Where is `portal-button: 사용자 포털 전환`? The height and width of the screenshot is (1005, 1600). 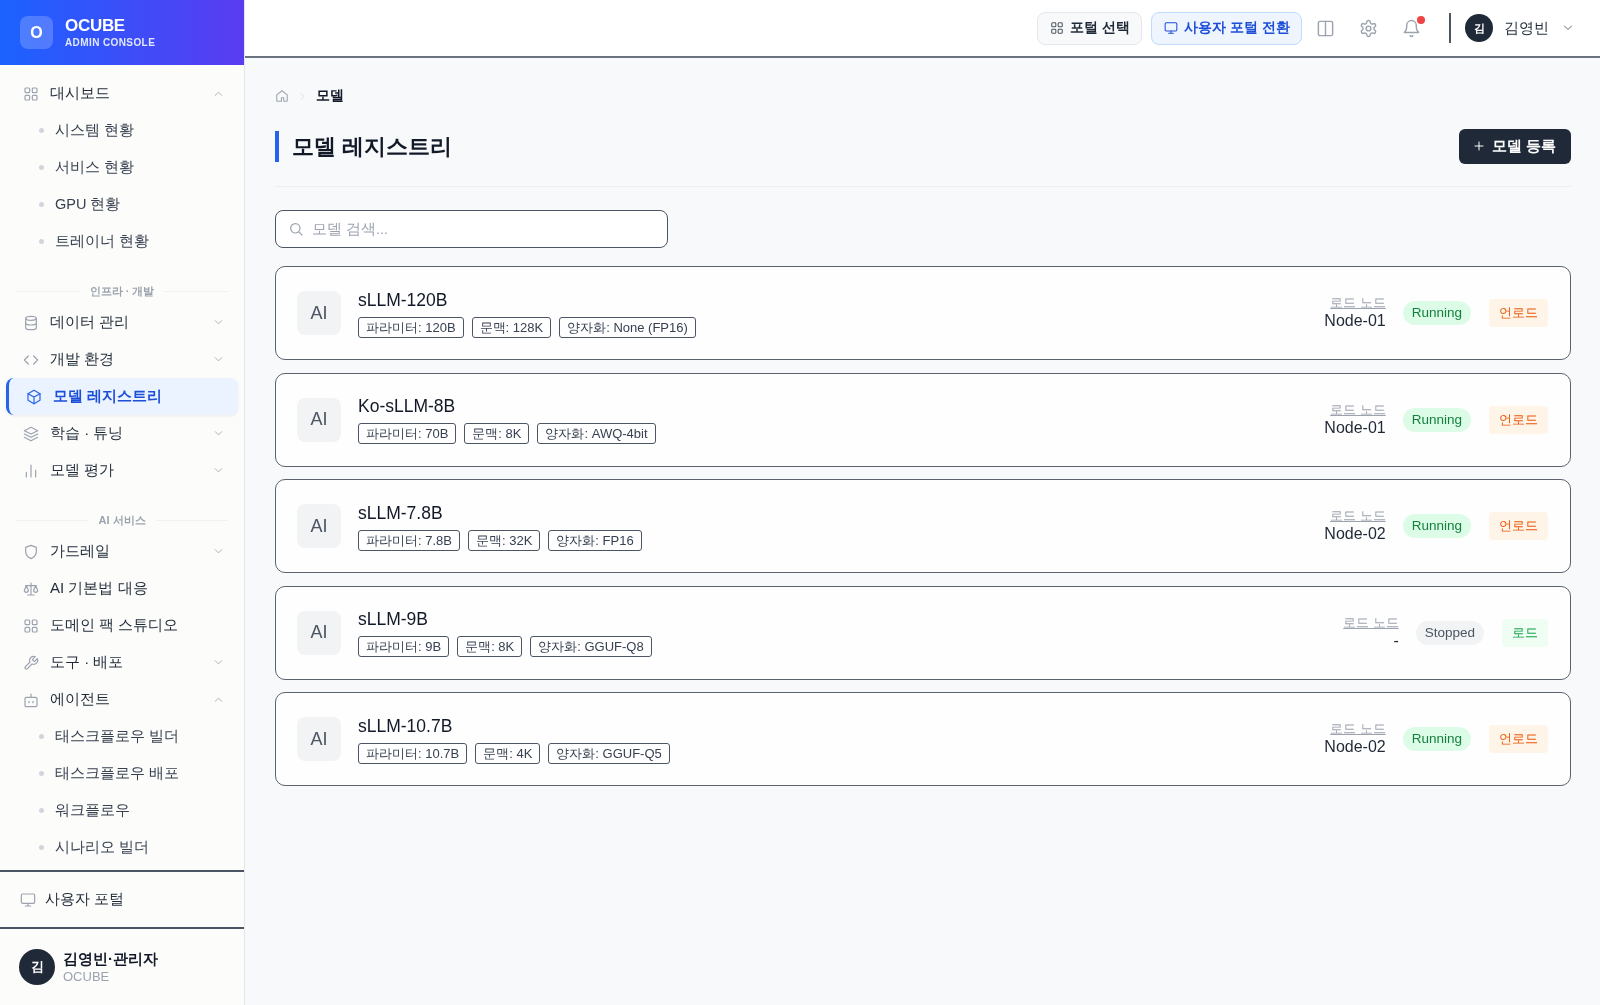
portal-button: 사용자 포털 전환 is located at coordinates (1226, 28).